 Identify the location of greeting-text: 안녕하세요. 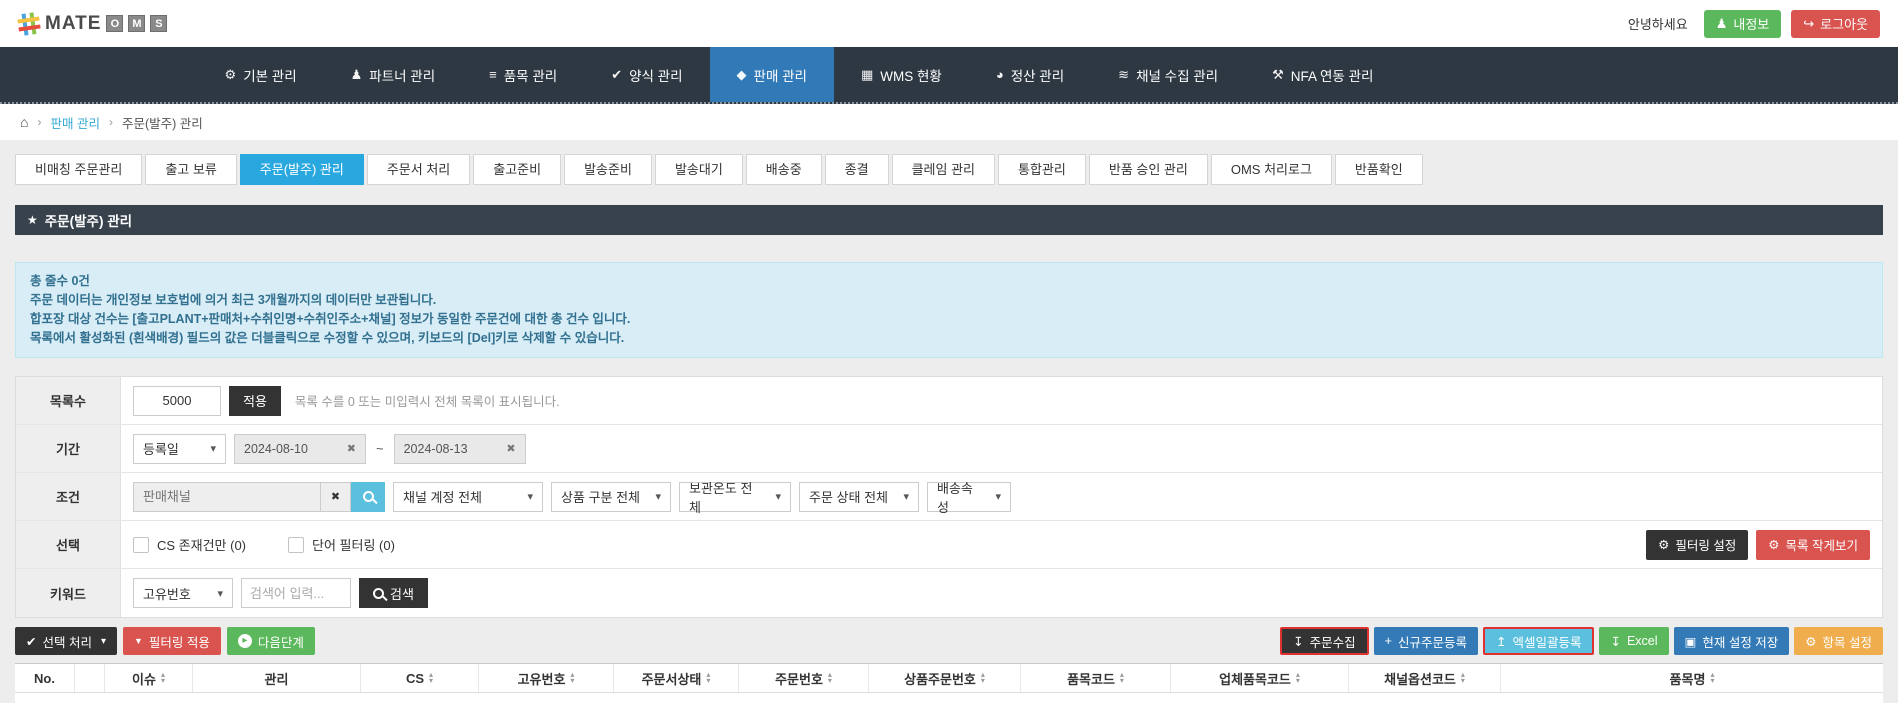
(1657, 24).